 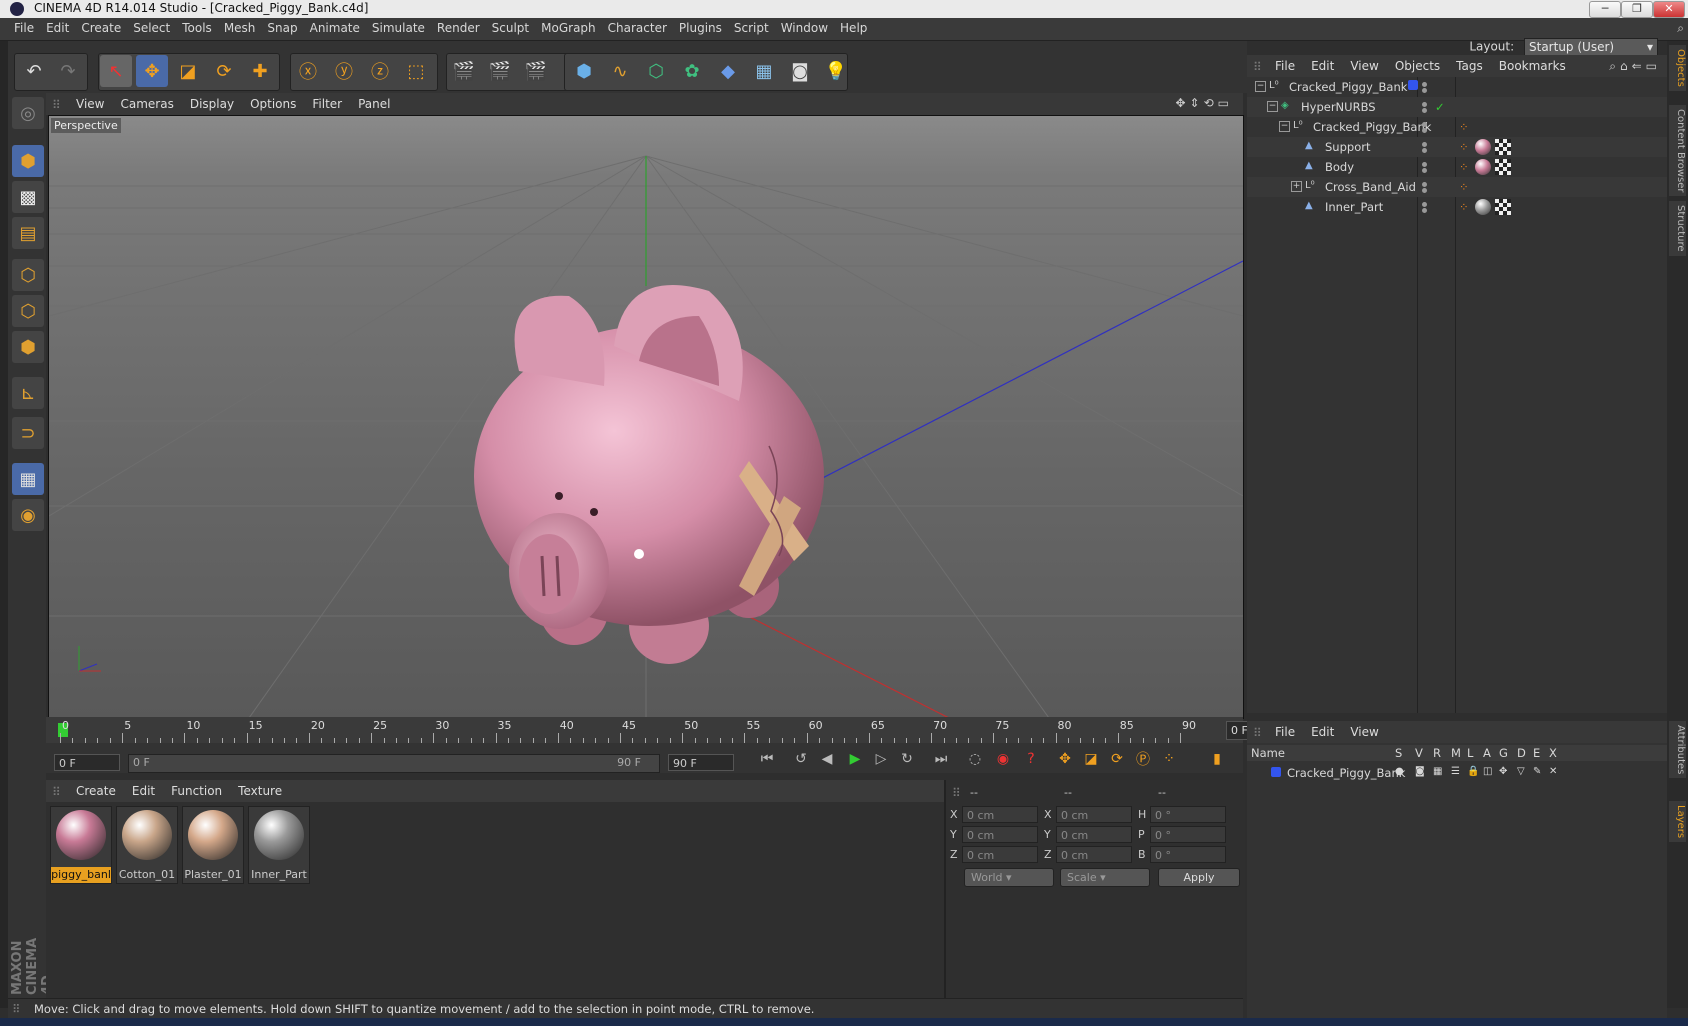 I want to click on layer-menu-view: View, so click(x=1364, y=730).